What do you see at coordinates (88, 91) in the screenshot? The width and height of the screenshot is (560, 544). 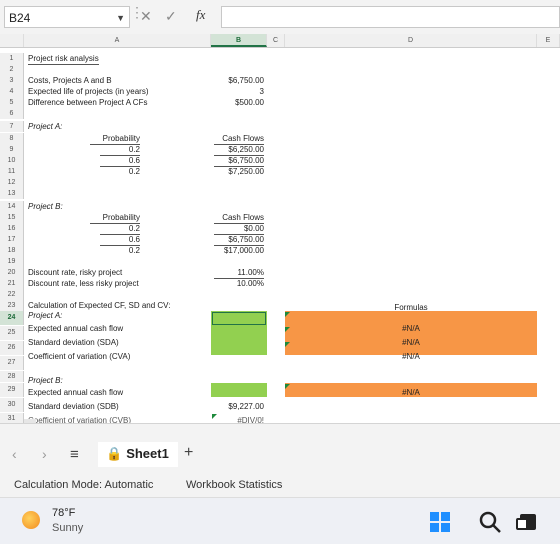 I see `cell-a4: Expected life of projects (in years)` at bounding box center [88, 91].